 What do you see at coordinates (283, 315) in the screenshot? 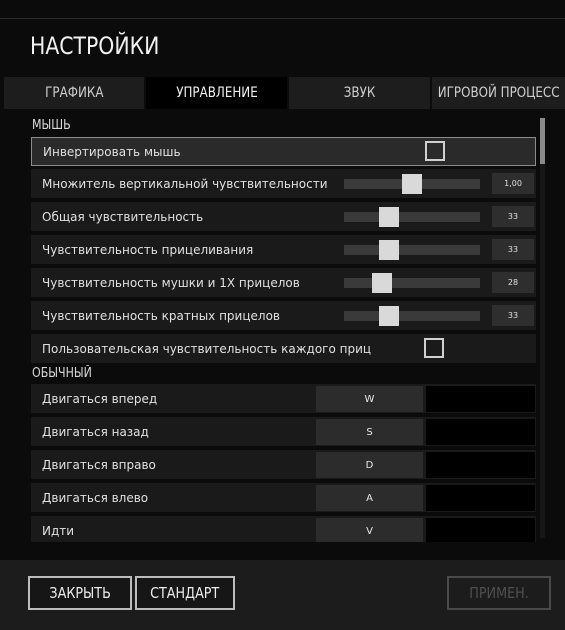
I see `row-scopes-sensitivity: Чувствительность кратных прицелов 33` at bounding box center [283, 315].